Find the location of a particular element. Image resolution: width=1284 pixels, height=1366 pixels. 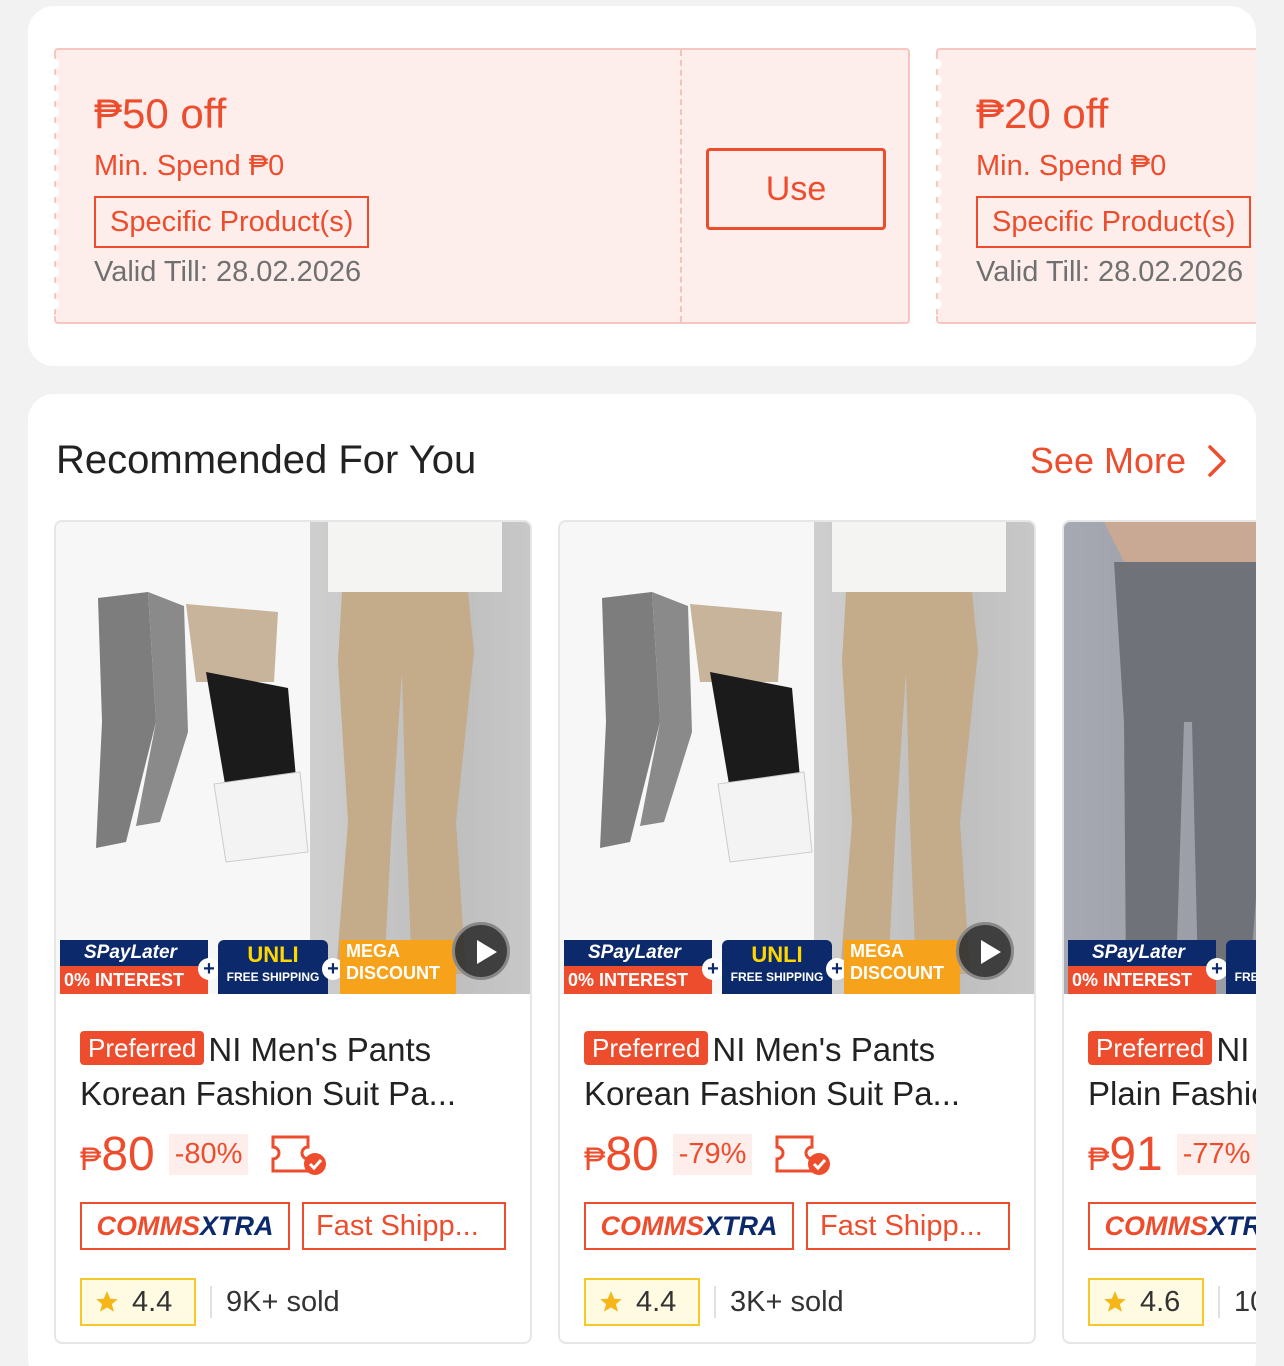

voucher-amount: ₱50 off is located at coordinates (160, 113).